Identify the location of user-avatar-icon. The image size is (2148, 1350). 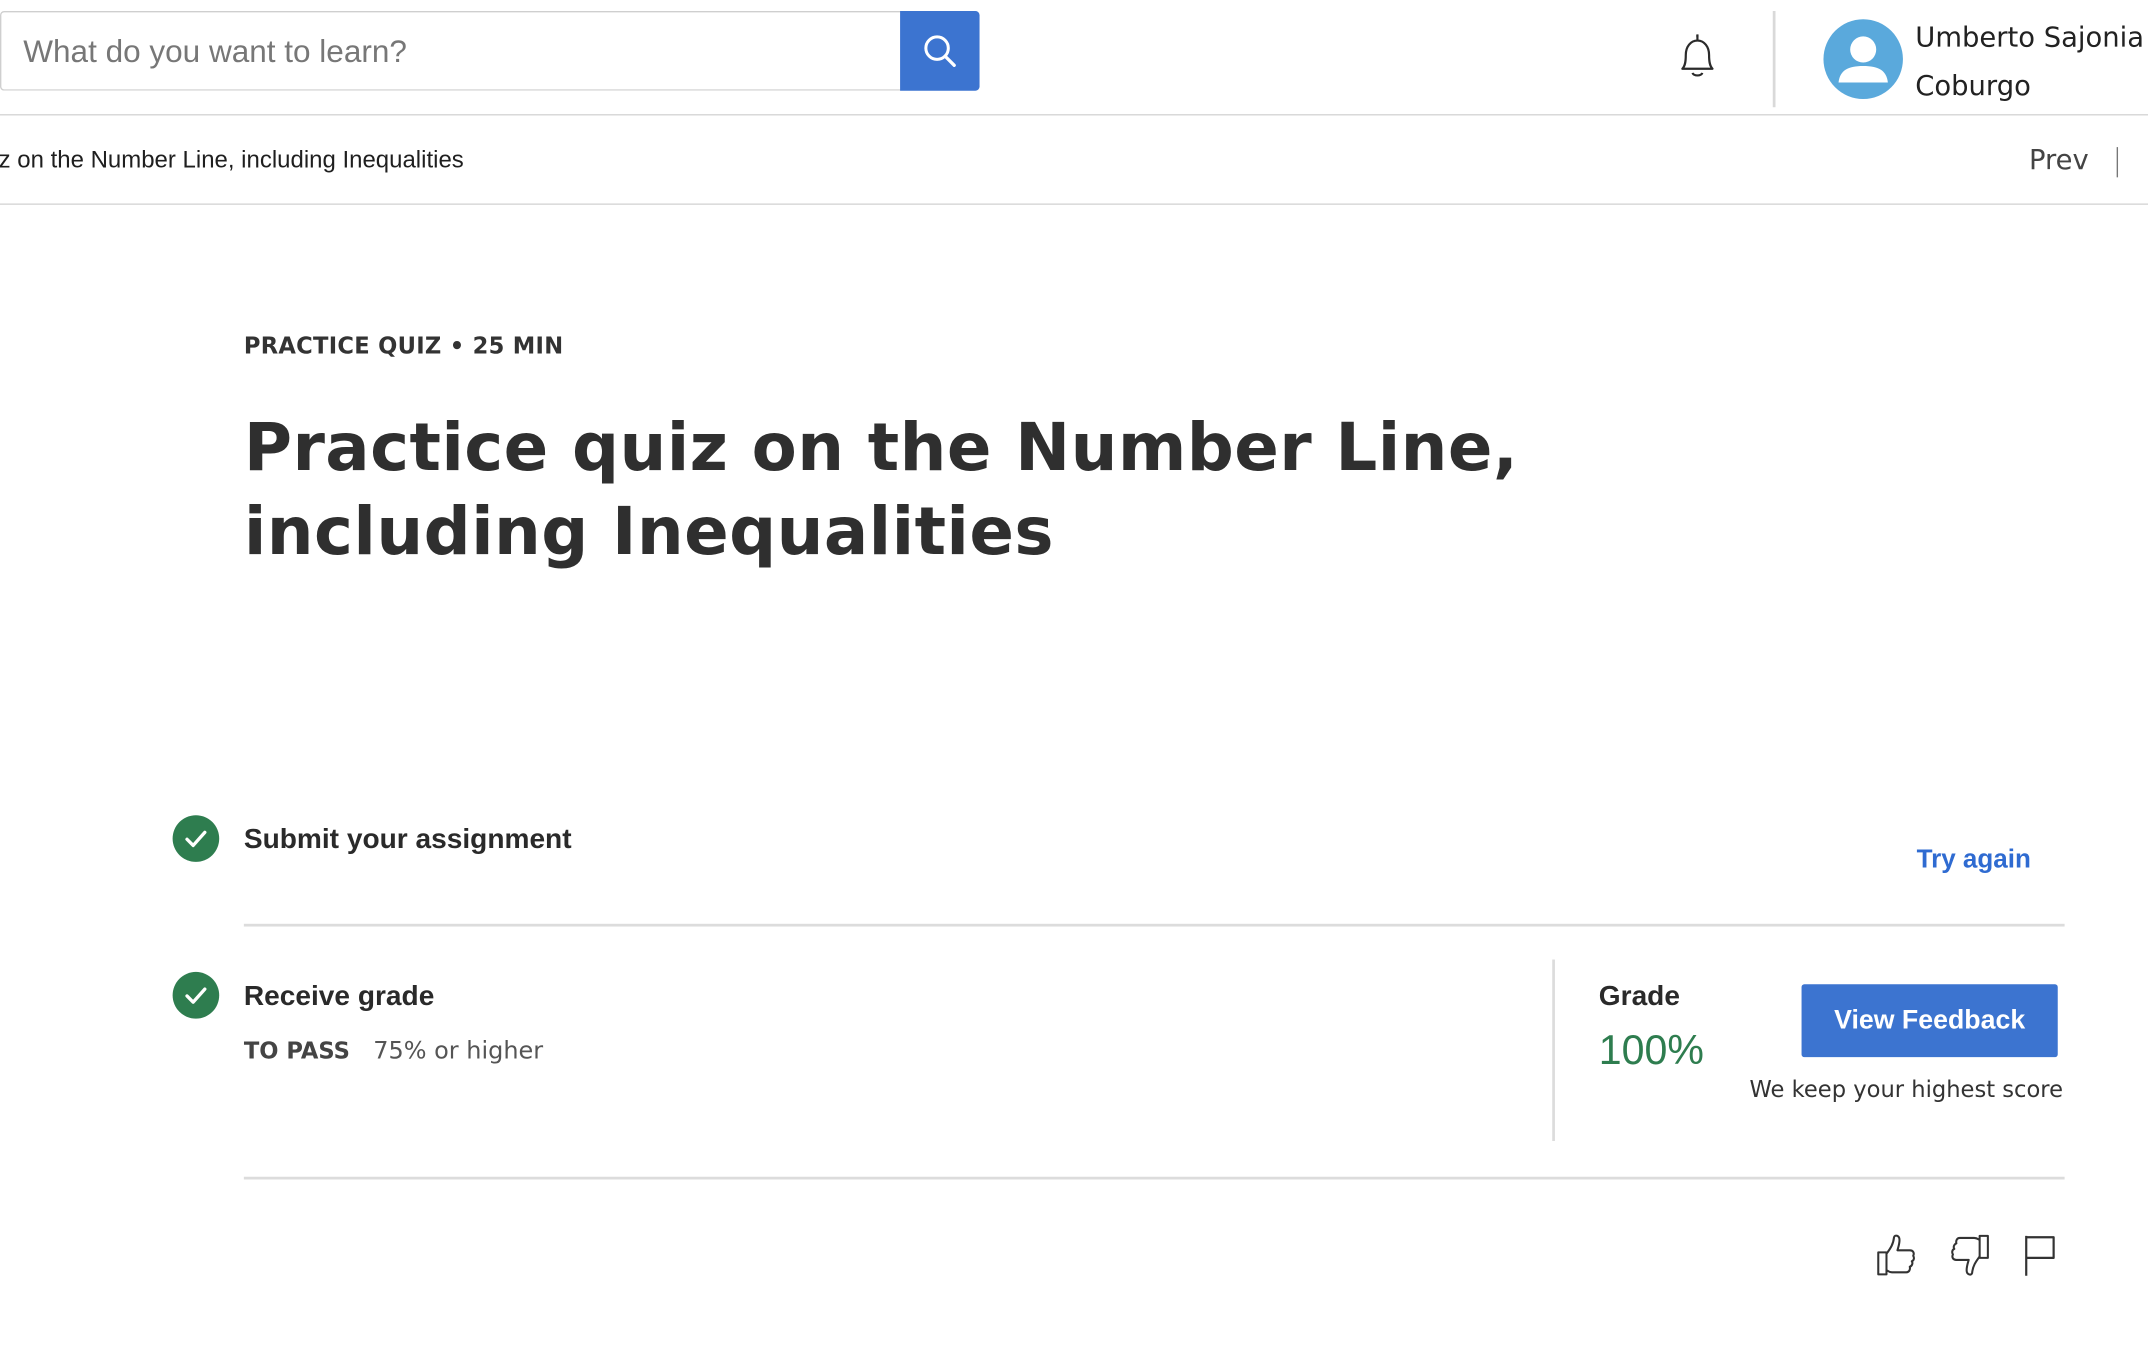
(1863, 59).